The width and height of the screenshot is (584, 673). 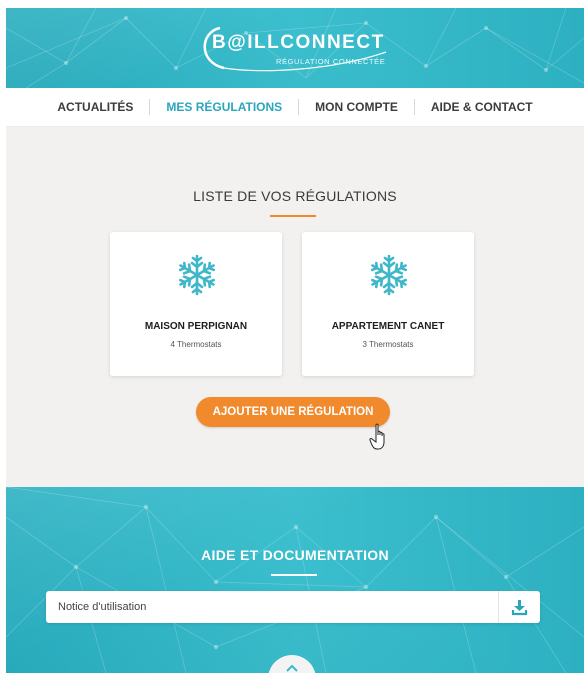 I want to click on add-regulation-button: AJOUTER UNE RÉGULATION, so click(x=293, y=412).